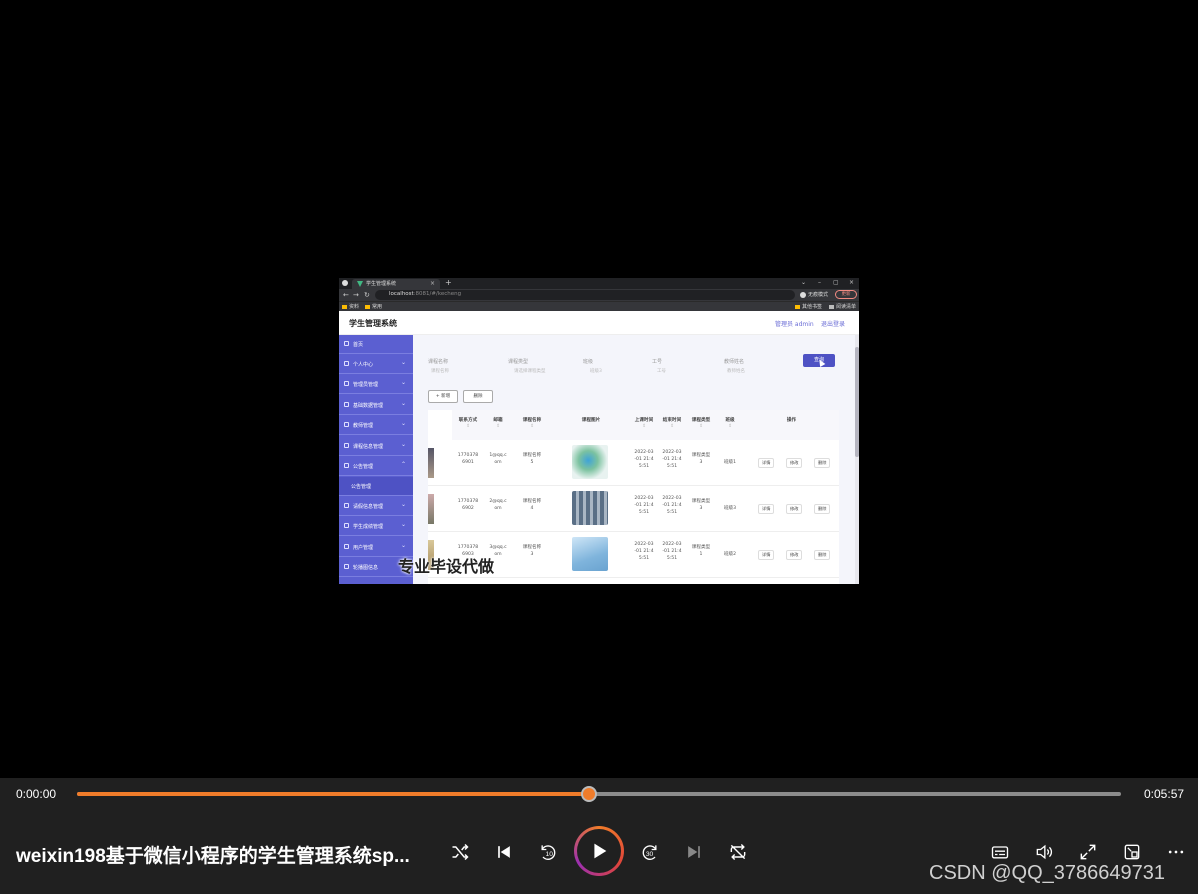  What do you see at coordinates (599, 283) in the screenshot?
I see `browser-tabbar: 学生管理系统 × + ⌄ – ▢ ×` at bounding box center [599, 283].